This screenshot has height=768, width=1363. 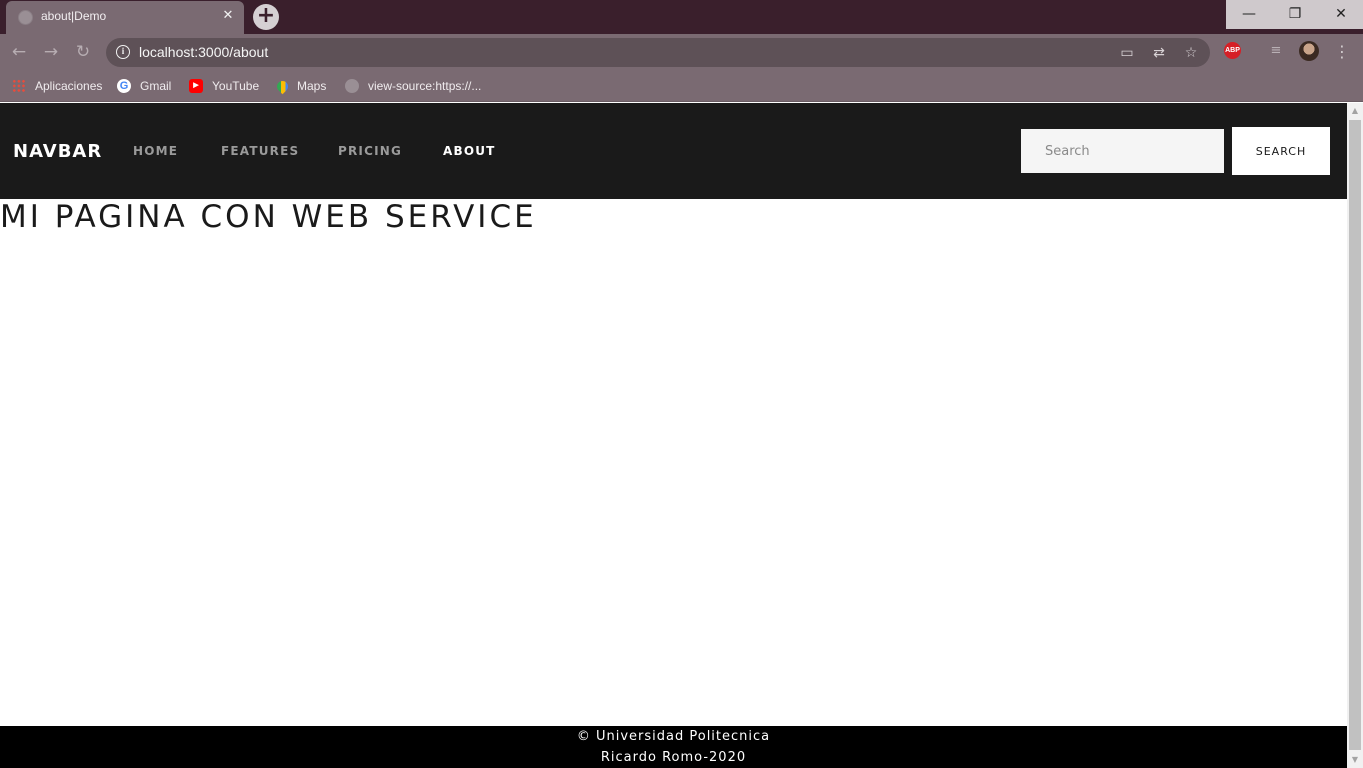 I want to click on adblock-icon: ABP, so click(x=1232, y=50).